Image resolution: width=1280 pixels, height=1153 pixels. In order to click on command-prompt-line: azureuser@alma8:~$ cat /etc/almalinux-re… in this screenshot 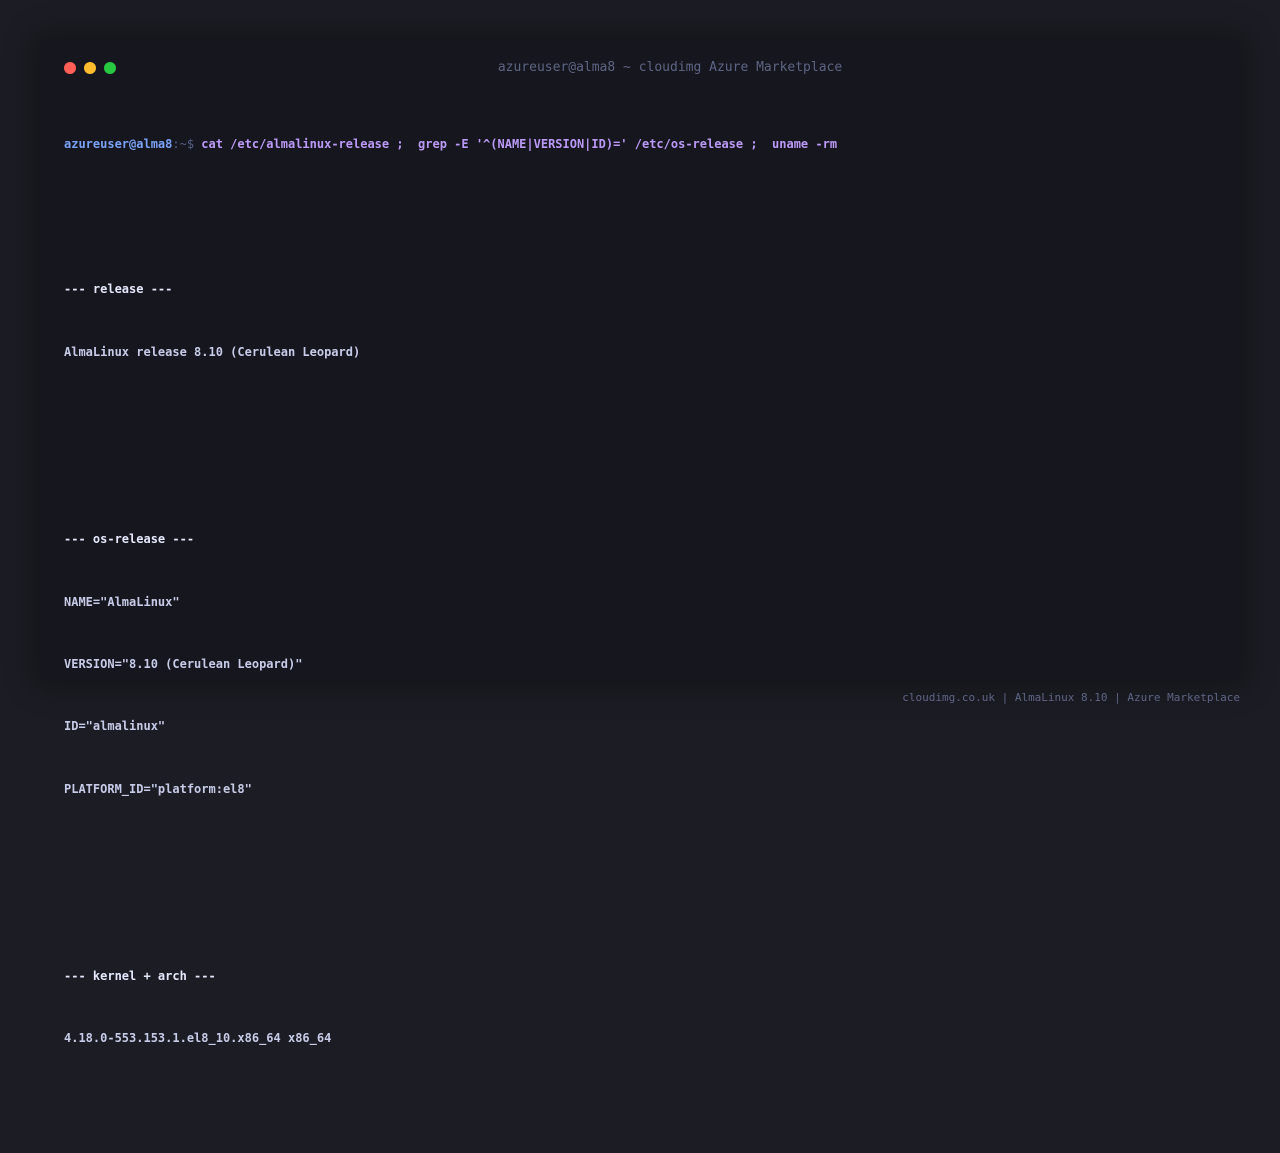, I will do `click(644, 144)`.